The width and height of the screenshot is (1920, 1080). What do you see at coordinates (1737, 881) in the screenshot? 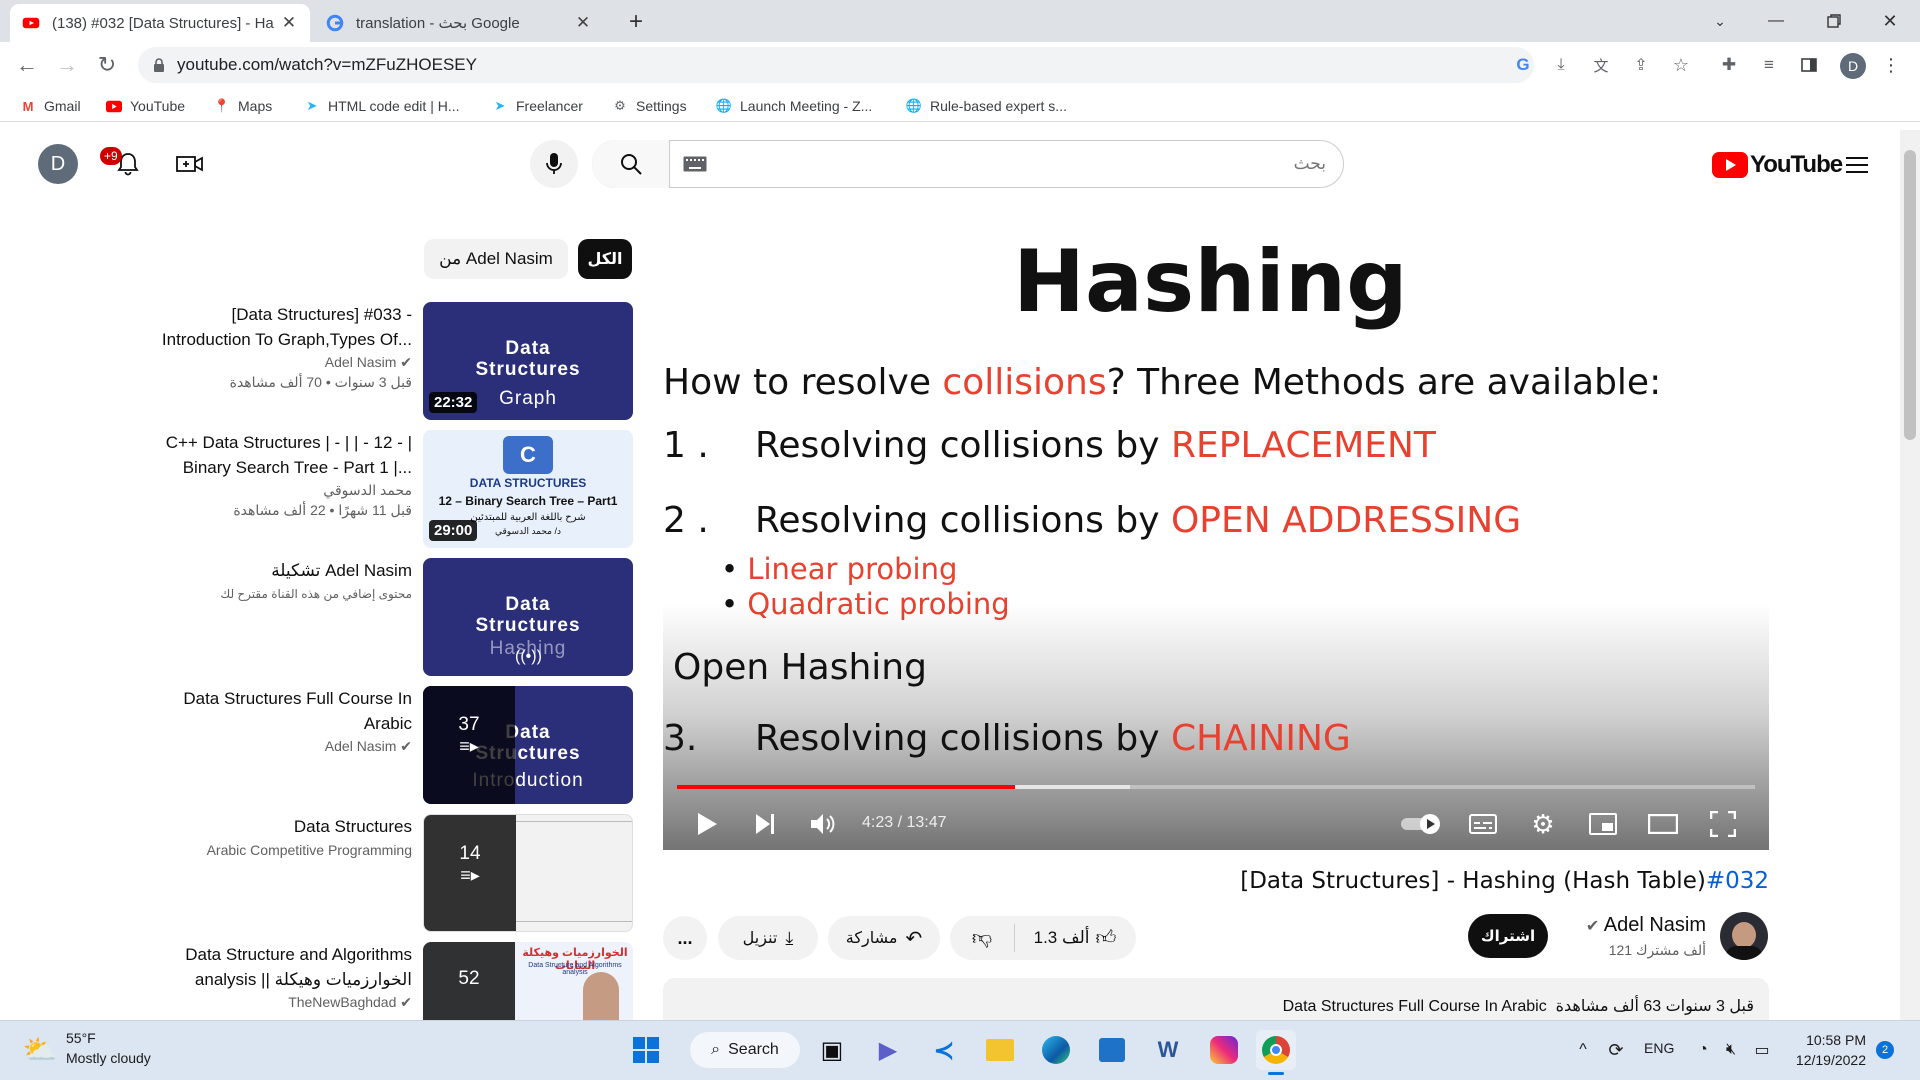
I see `video-hashtag-link: #032` at bounding box center [1737, 881].